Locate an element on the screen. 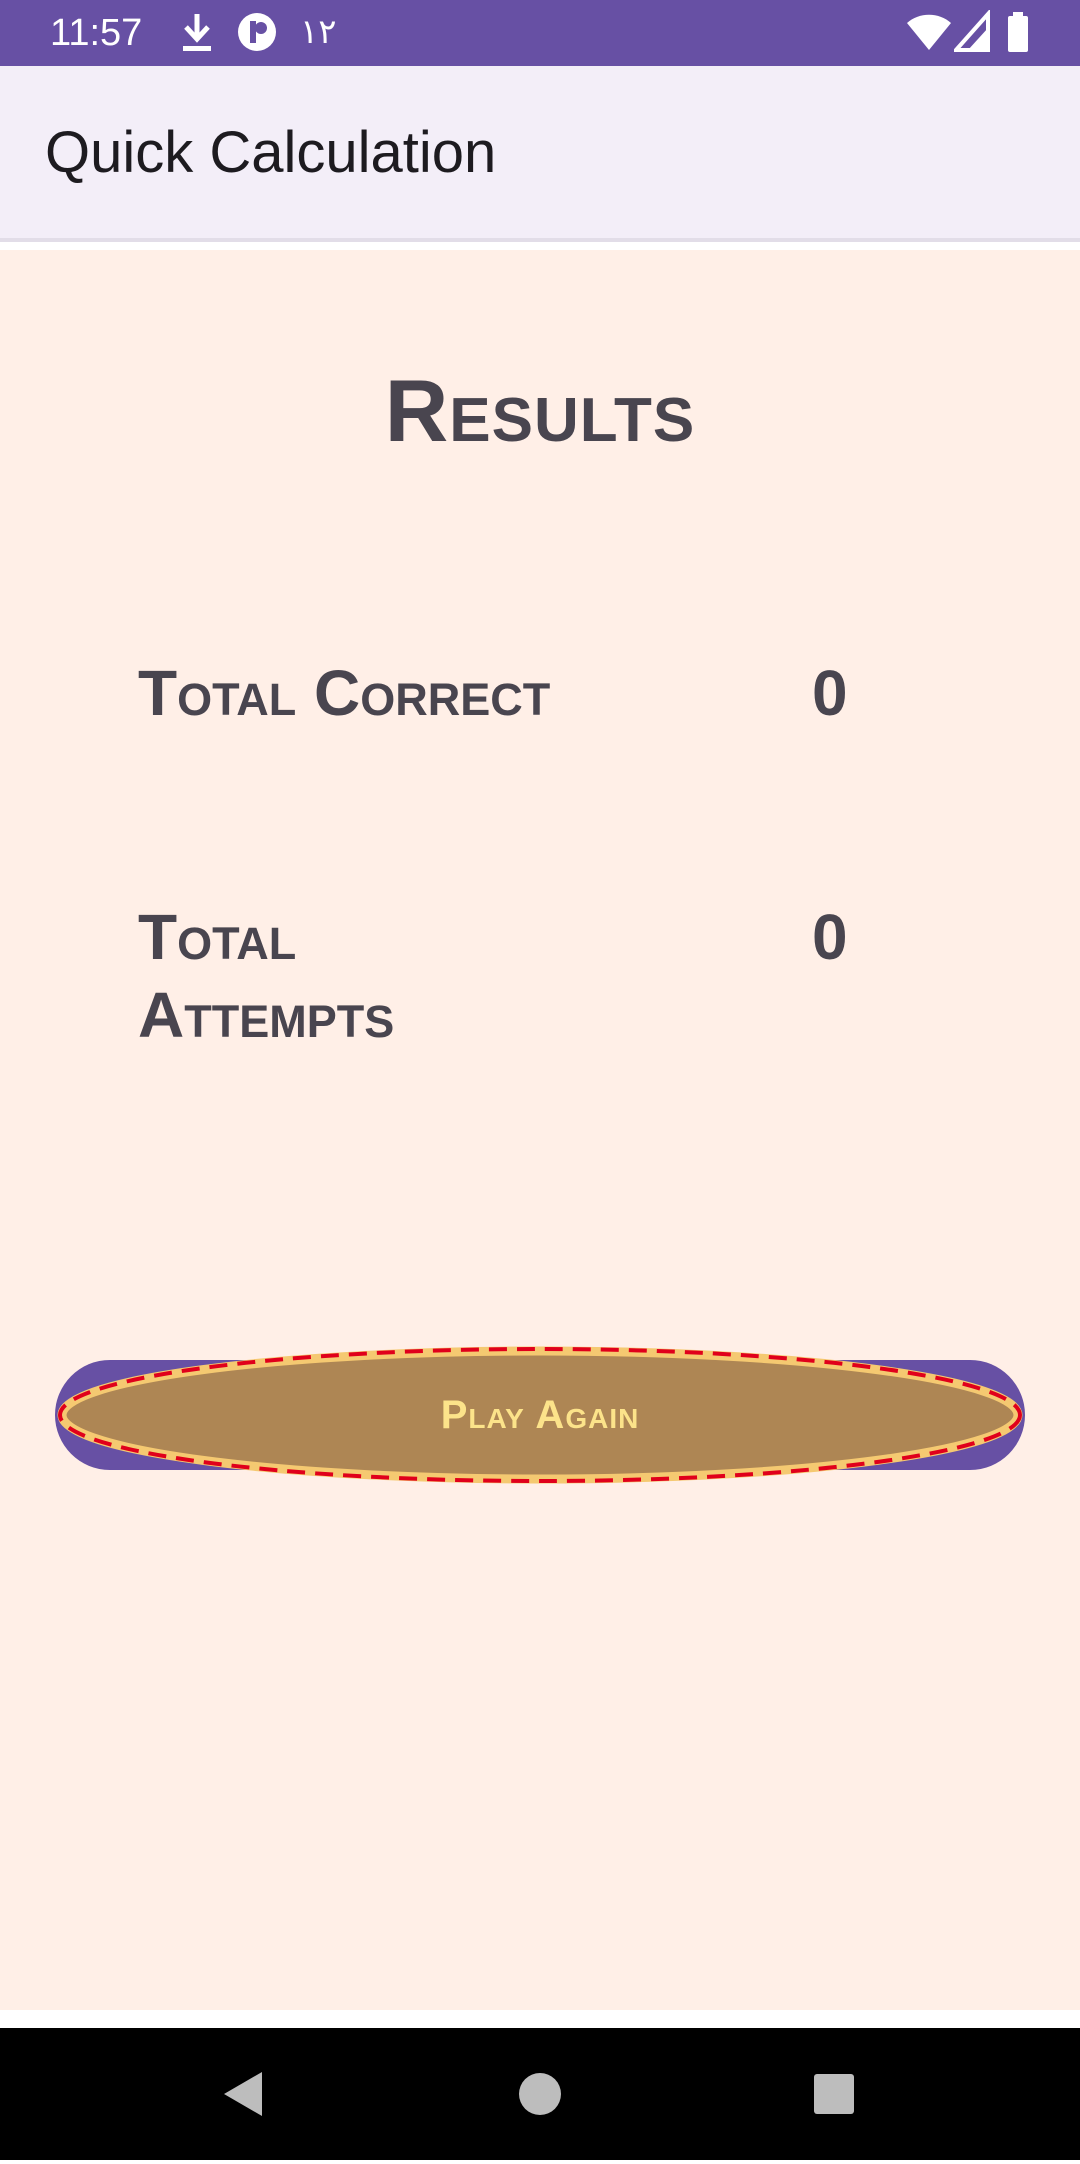 The image size is (1080, 2164). play-again-button: Play Again is located at coordinates (540, 1415).